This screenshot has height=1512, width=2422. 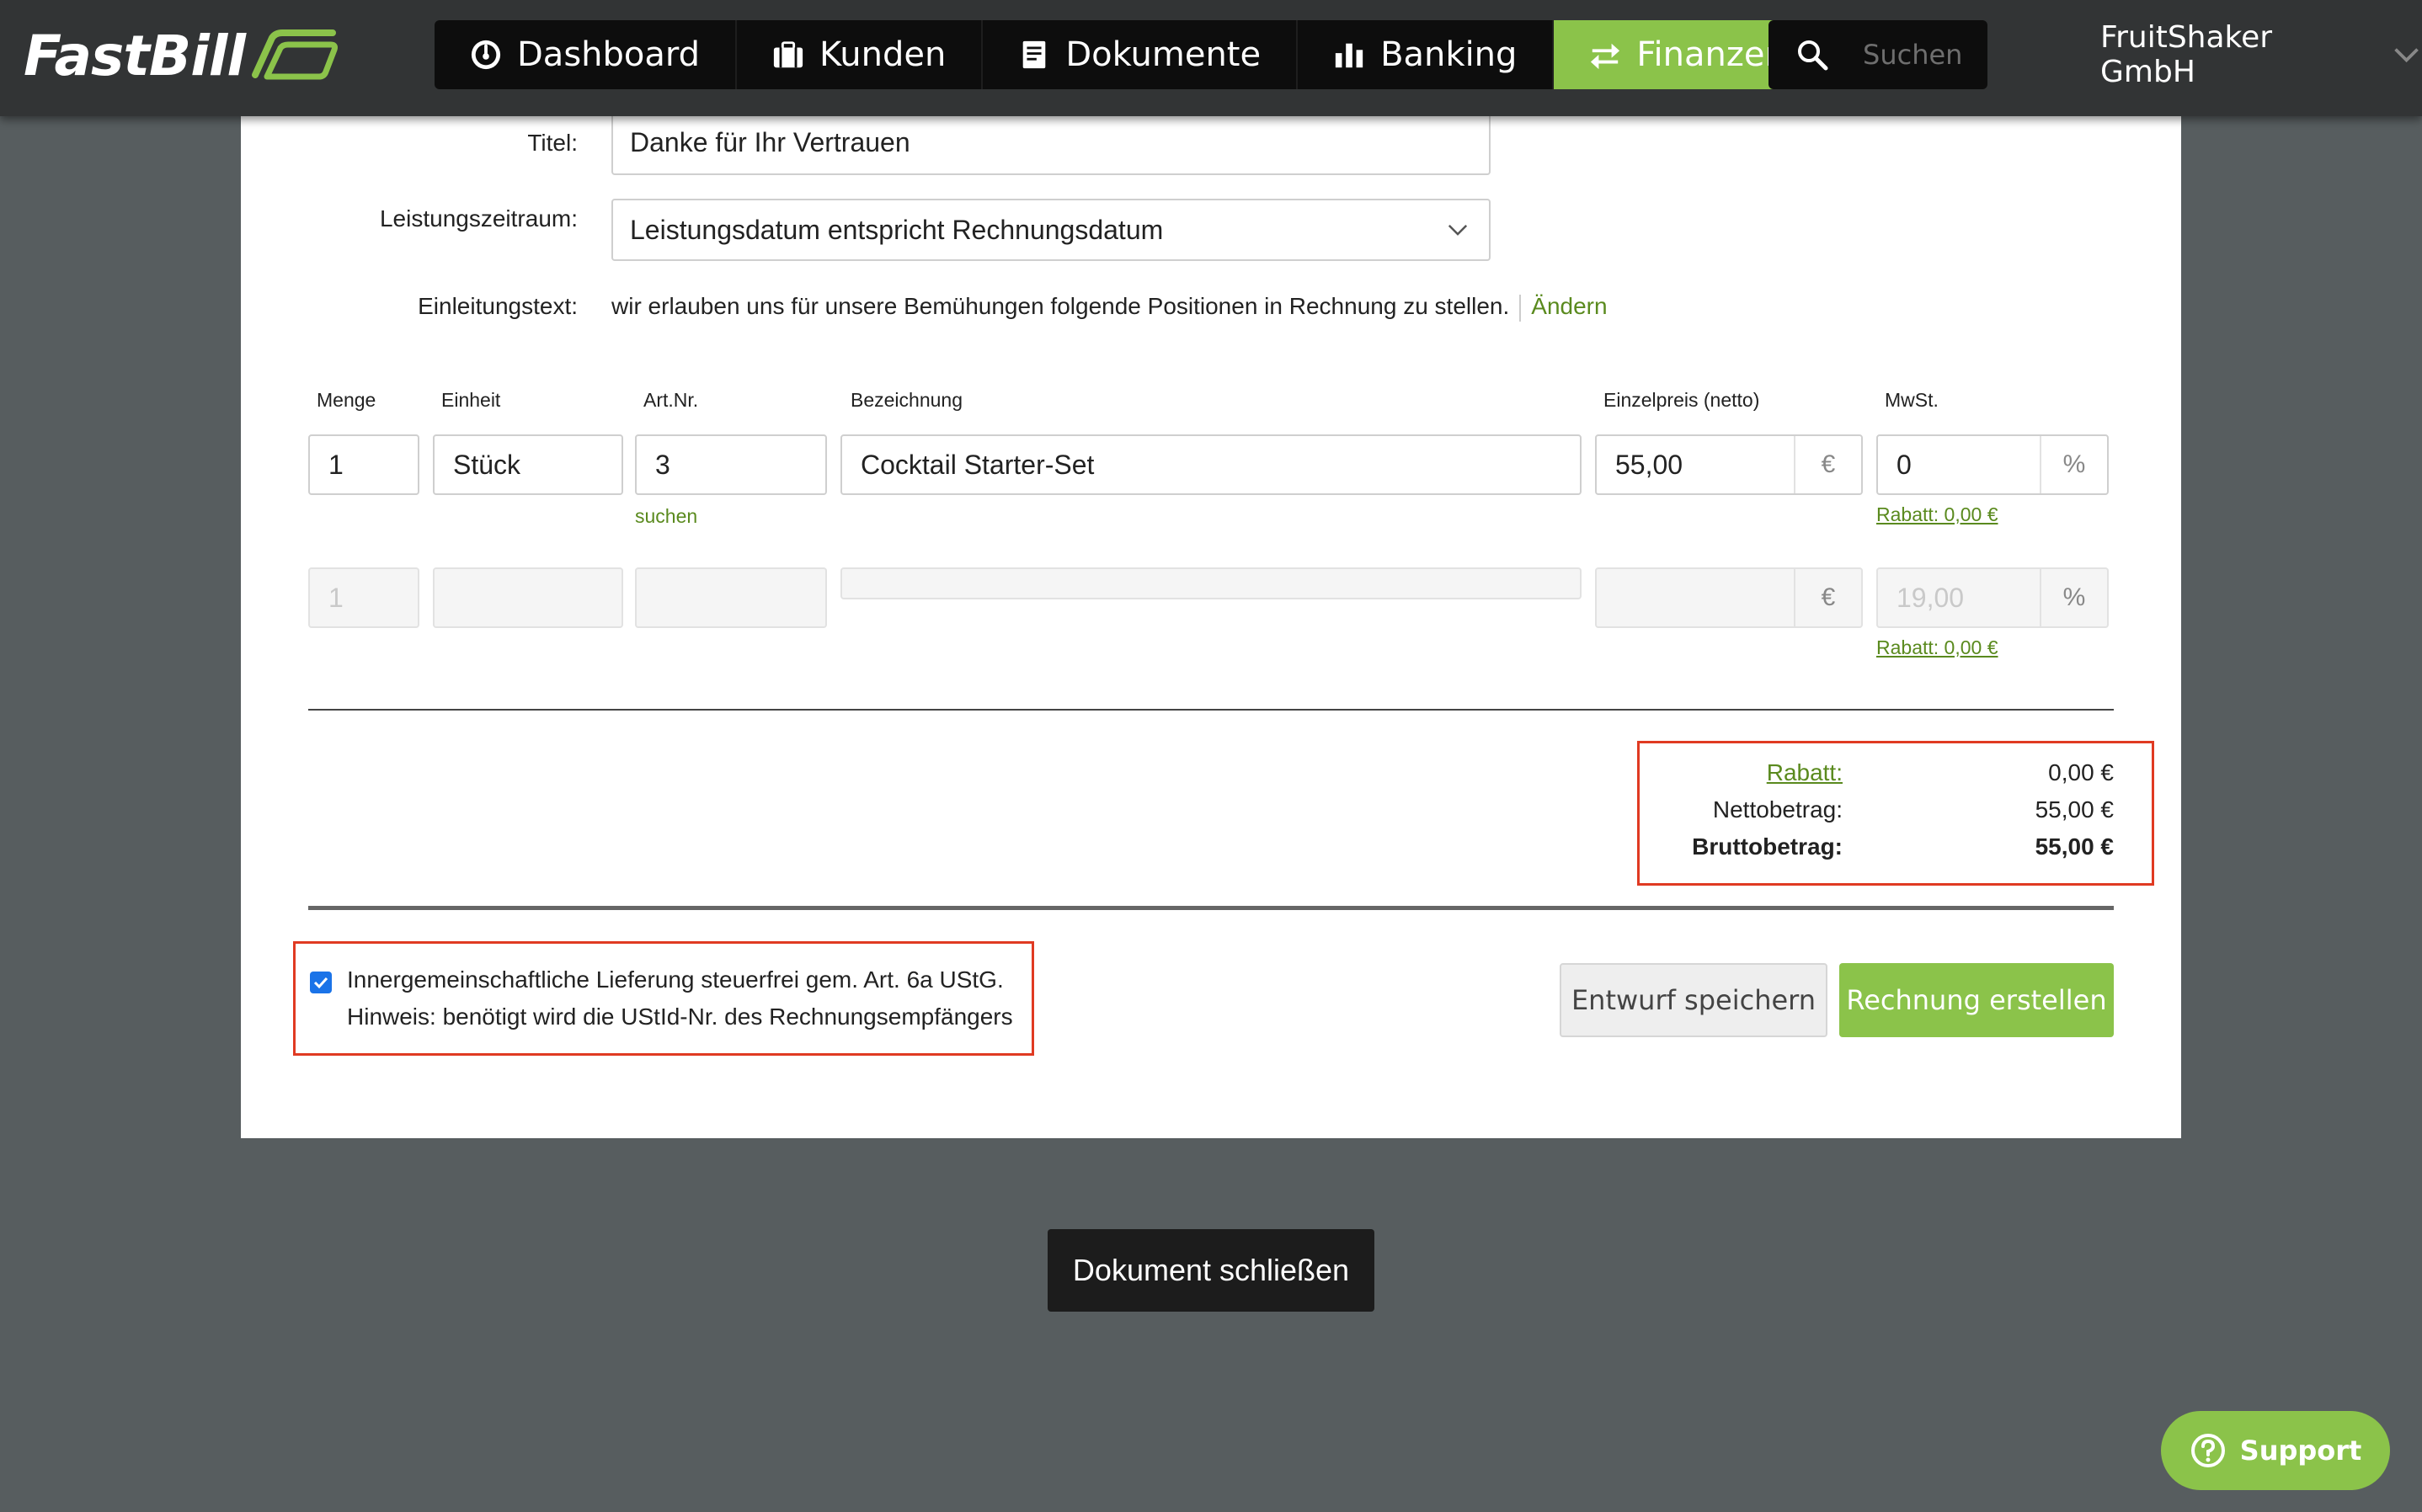 I want to click on title-input: Danke für Ihr Vertrauen, so click(x=1051, y=142).